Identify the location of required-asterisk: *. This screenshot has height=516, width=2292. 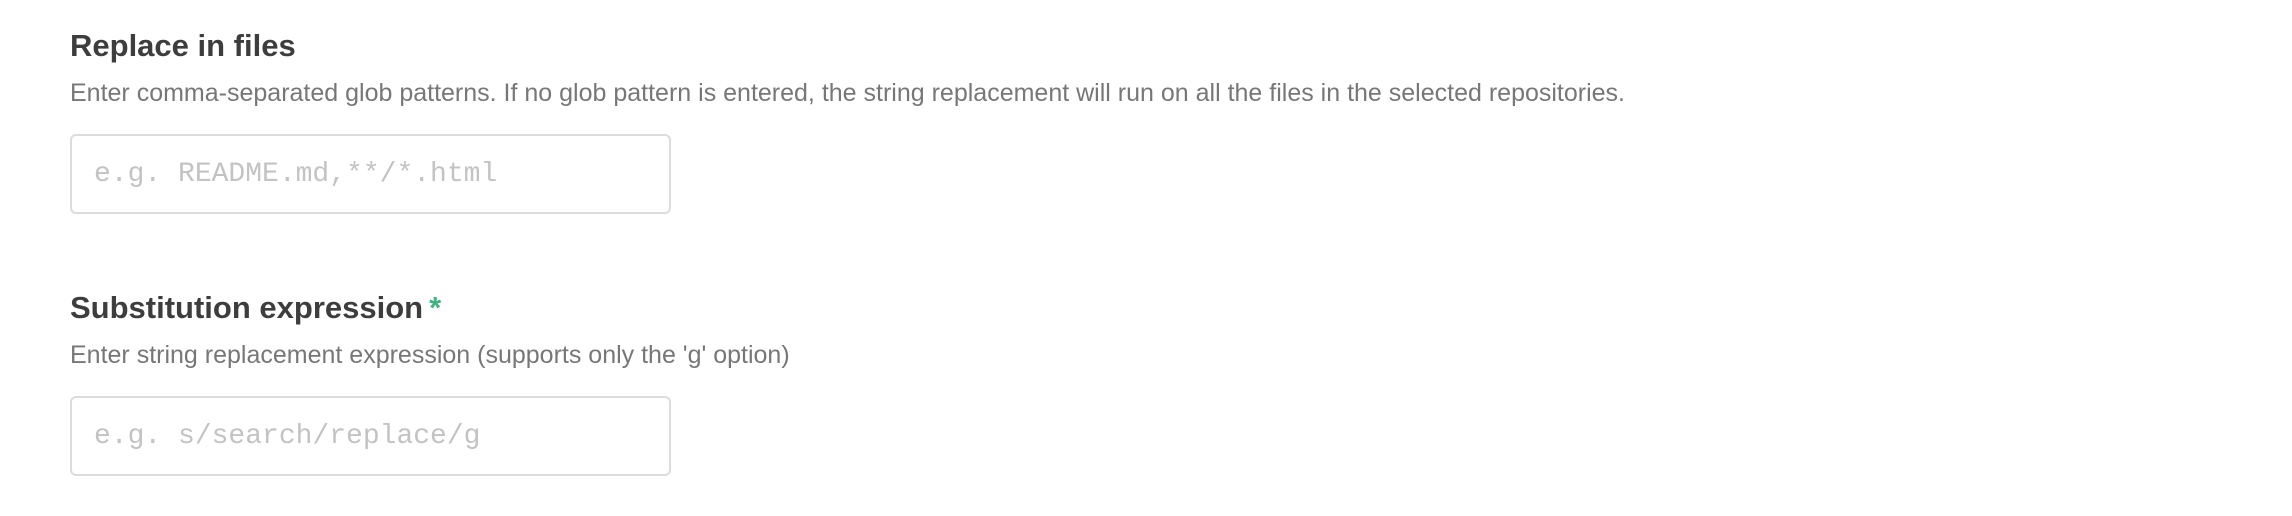
(435, 307).